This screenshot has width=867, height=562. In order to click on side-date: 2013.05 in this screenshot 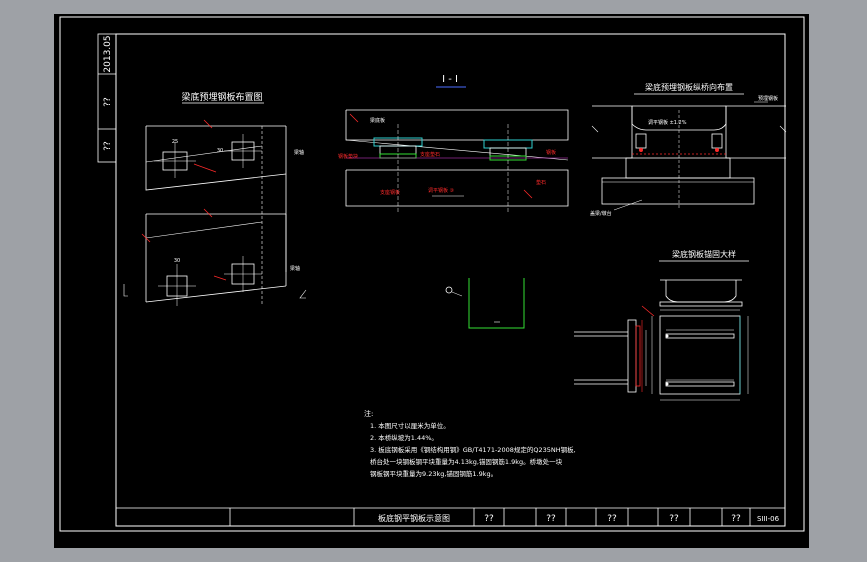, I will do `click(108, 53)`.